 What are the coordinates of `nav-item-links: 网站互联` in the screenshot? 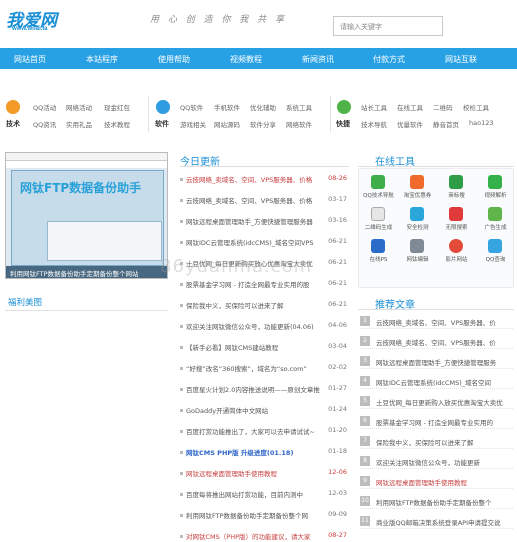 It's located at (461, 59).